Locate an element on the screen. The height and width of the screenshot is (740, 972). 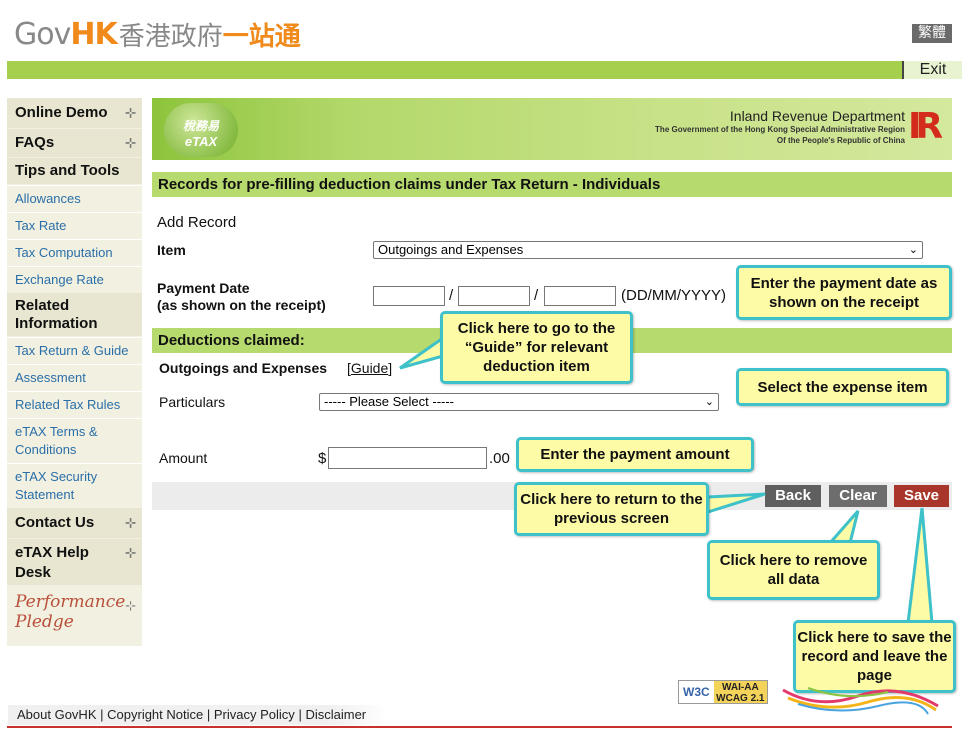
callout-amount: Enter the payment amount is located at coordinates (635, 454).